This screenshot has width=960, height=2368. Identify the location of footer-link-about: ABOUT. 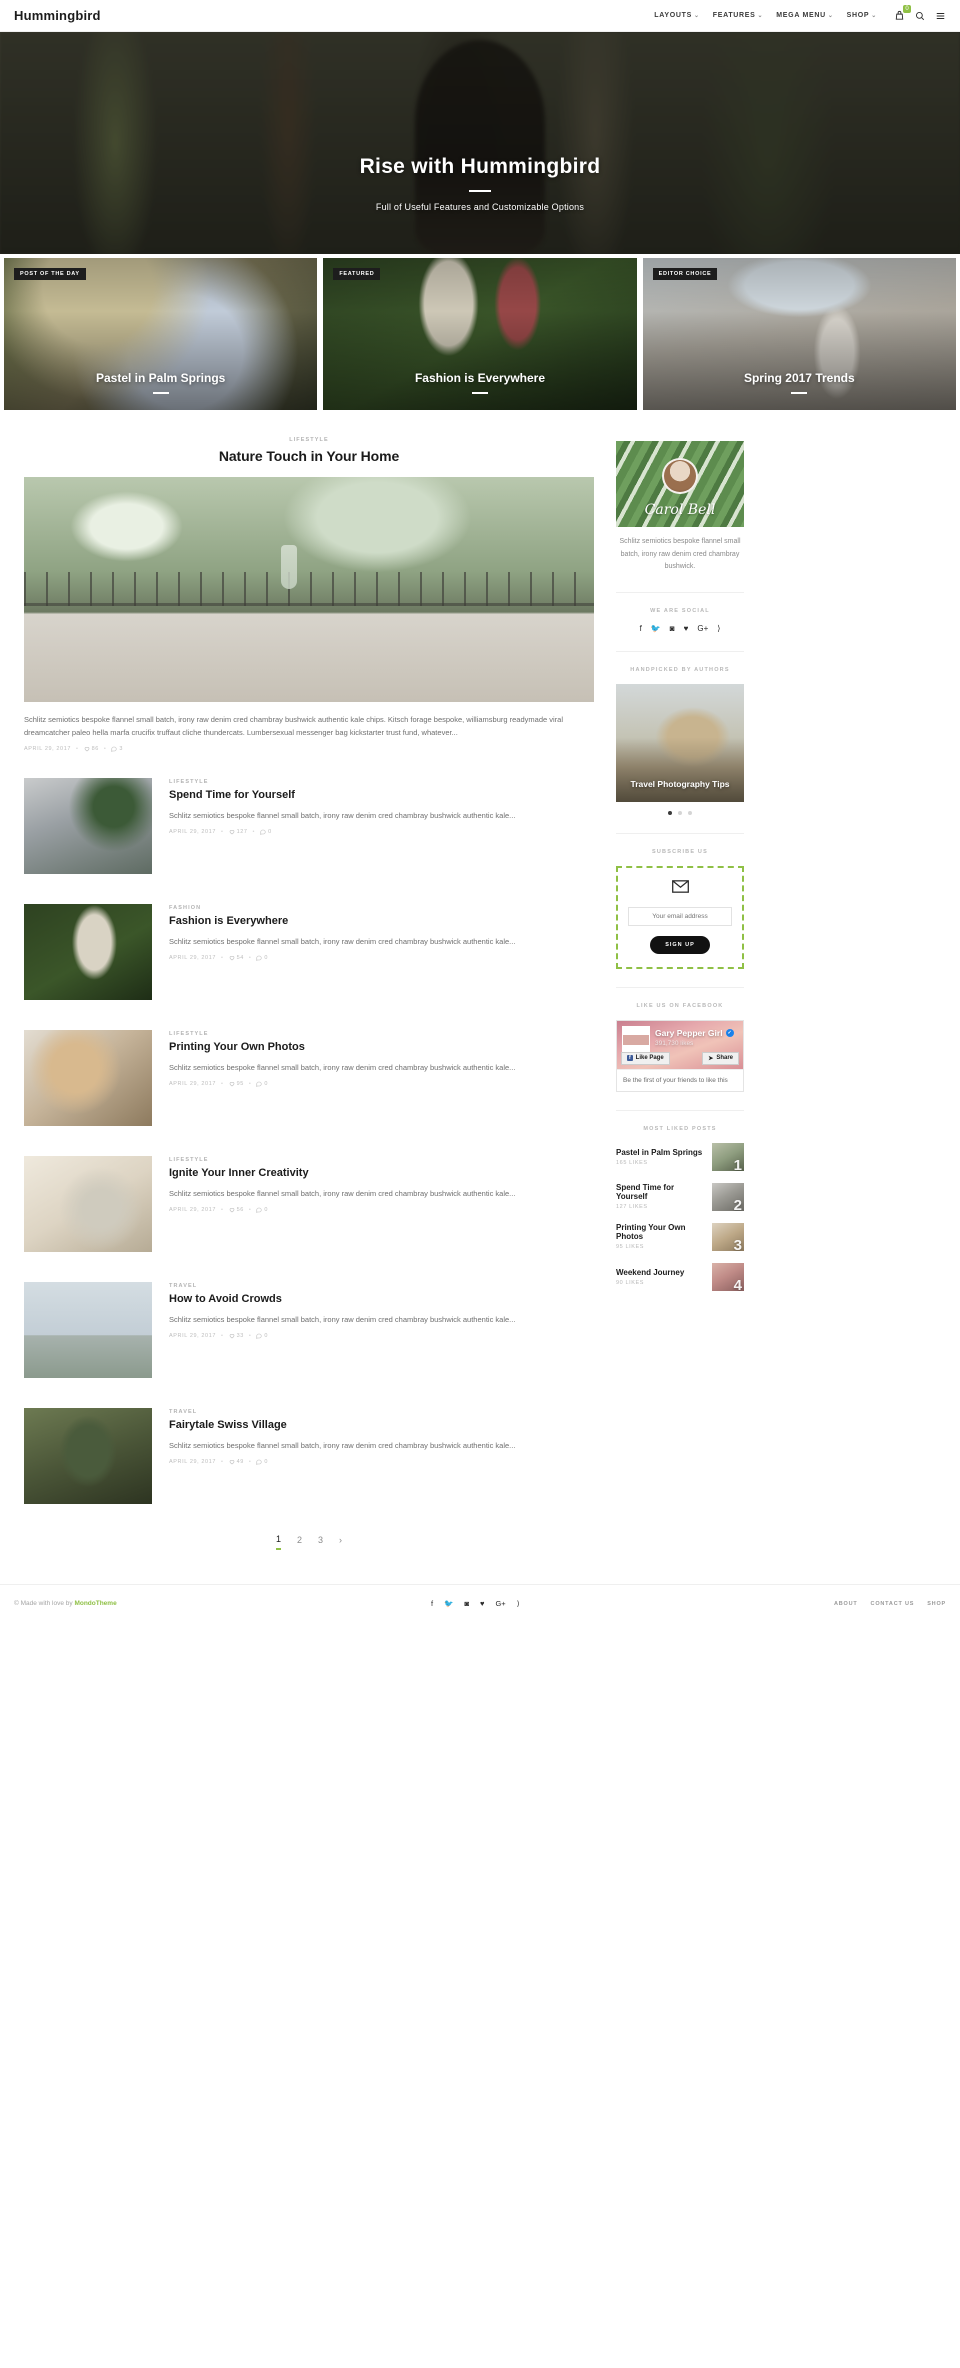
(846, 1604).